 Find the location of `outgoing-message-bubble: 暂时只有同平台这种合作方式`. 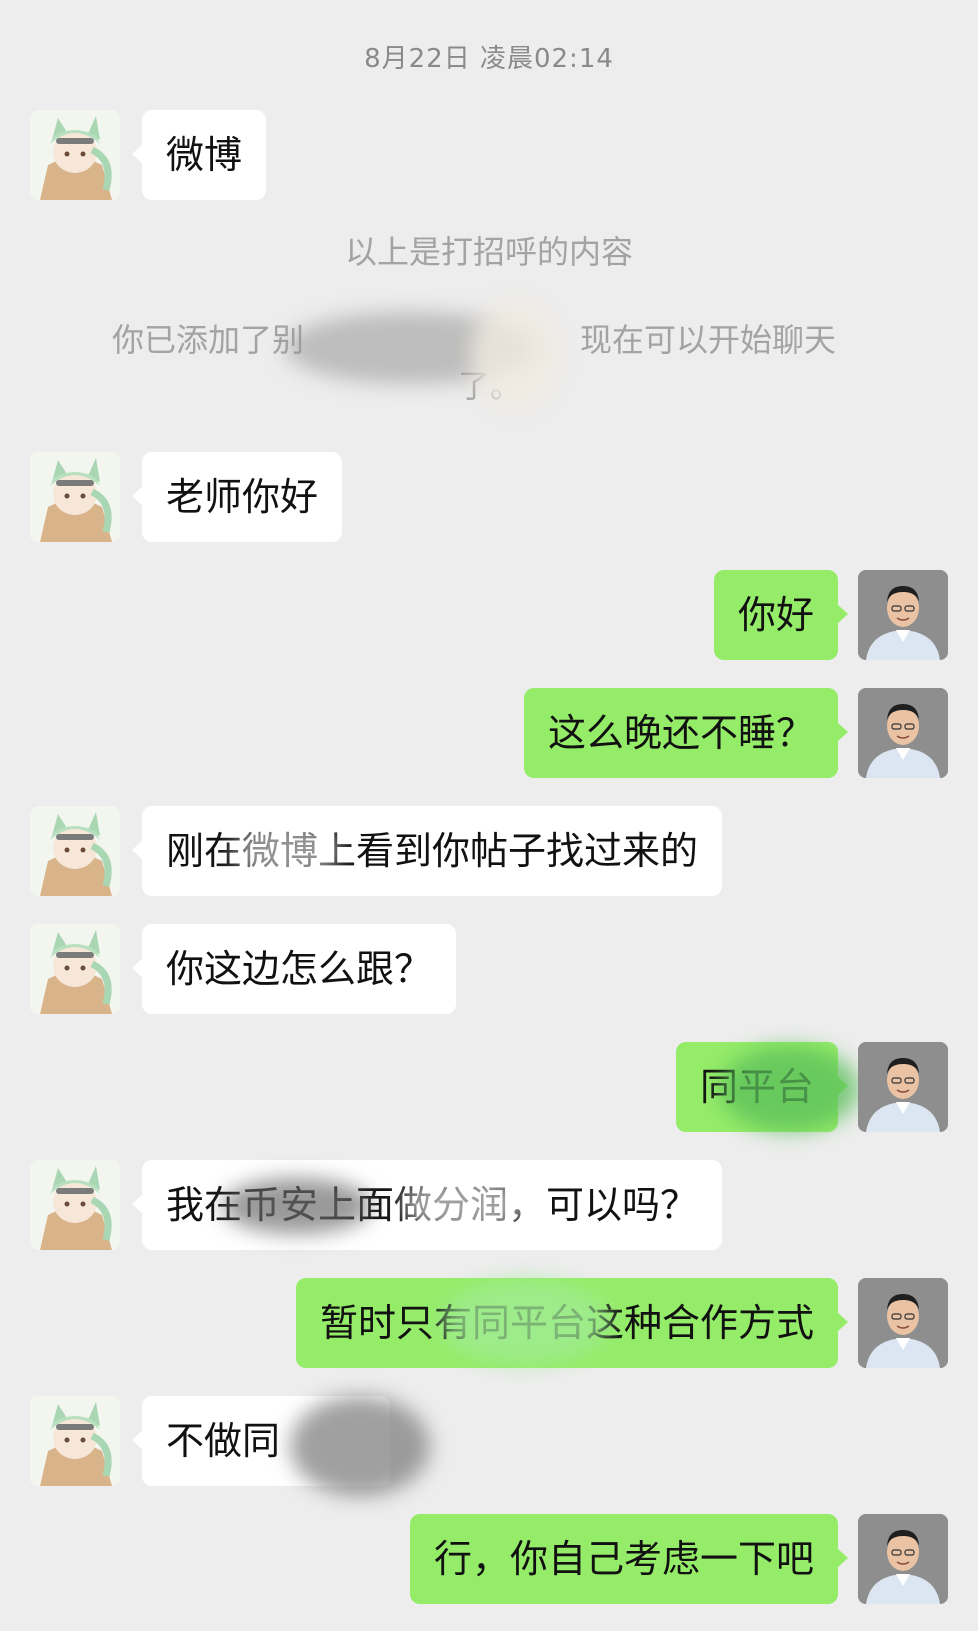

outgoing-message-bubble: 暂时只有同平台这种合作方式 is located at coordinates (572, 1323).